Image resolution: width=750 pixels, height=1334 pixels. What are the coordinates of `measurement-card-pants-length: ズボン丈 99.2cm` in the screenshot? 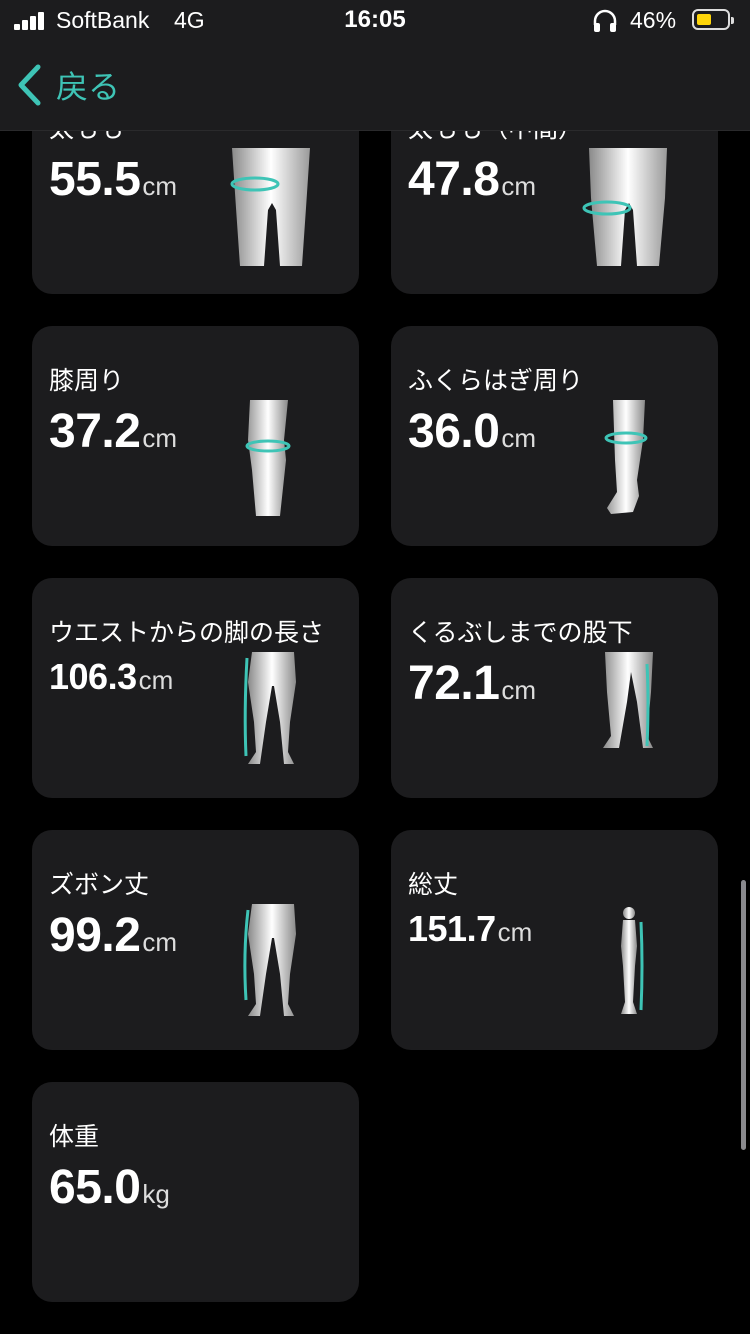 It's located at (195, 940).